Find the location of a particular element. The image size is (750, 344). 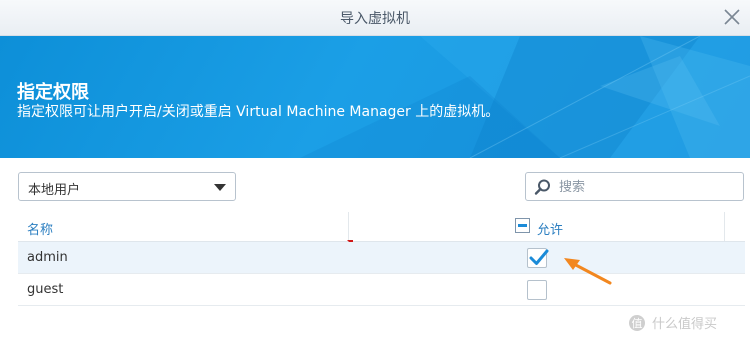

window-titlebar: 导入虚拟机 is located at coordinates (375, 18).